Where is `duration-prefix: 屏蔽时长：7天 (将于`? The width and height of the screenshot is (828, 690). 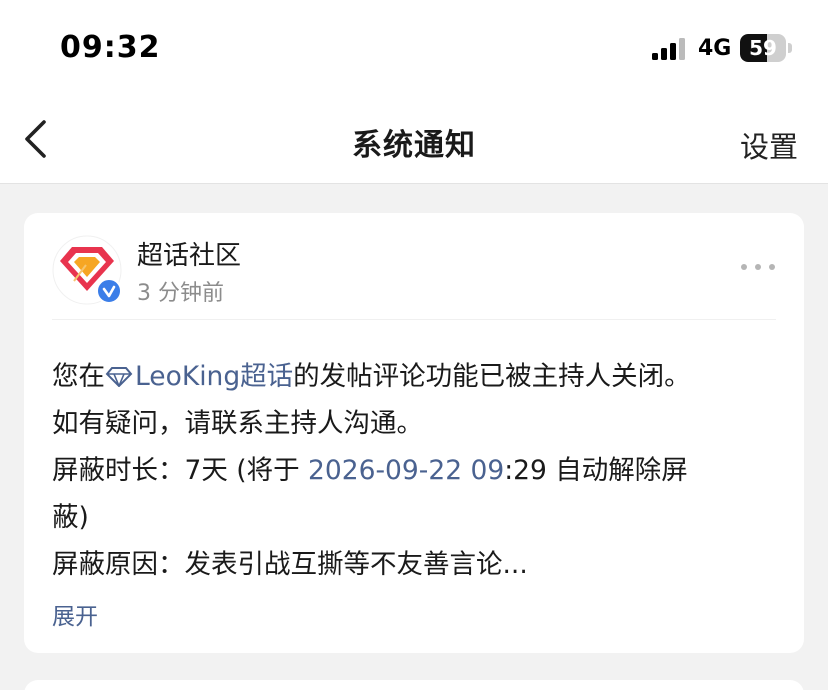
duration-prefix: 屏蔽时长：7天 (将于 is located at coordinates (180, 470).